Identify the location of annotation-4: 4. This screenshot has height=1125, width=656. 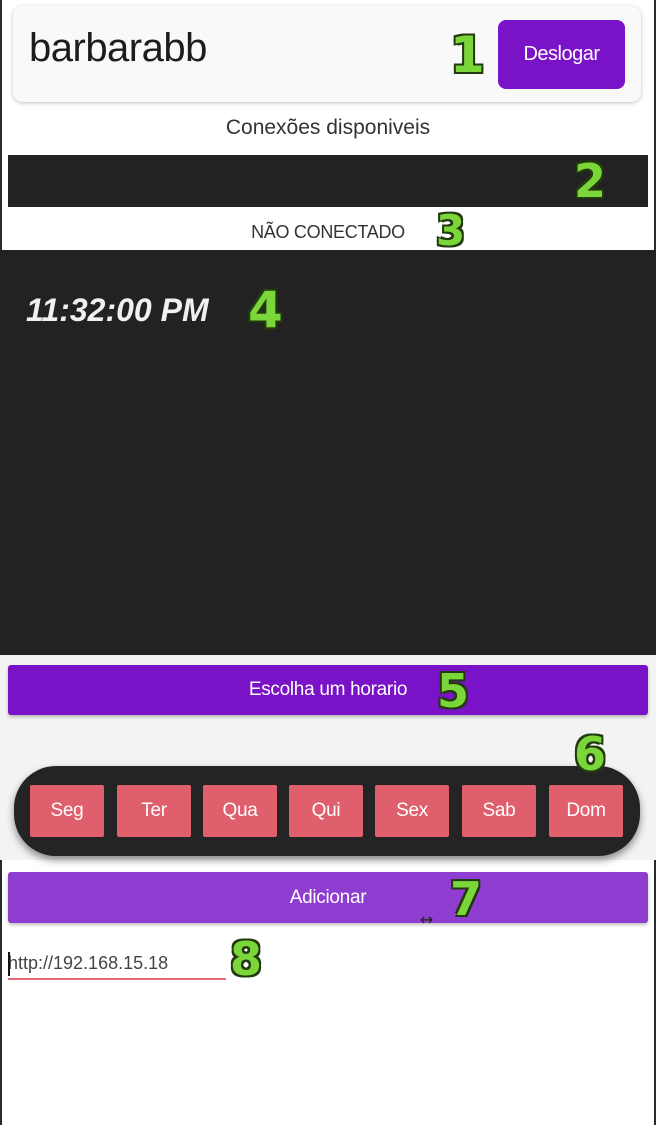
(265, 310).